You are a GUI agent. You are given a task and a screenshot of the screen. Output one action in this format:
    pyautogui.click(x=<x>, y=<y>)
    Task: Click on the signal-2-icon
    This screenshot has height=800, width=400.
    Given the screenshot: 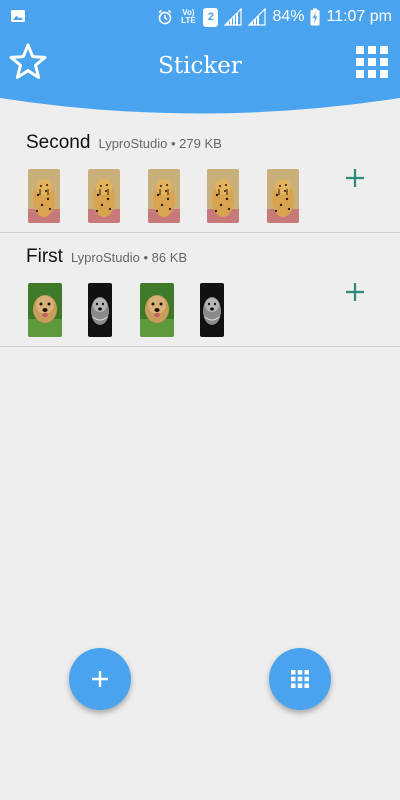 What is the action you would take?
    pyautogui.click(x=257, y=17)
    